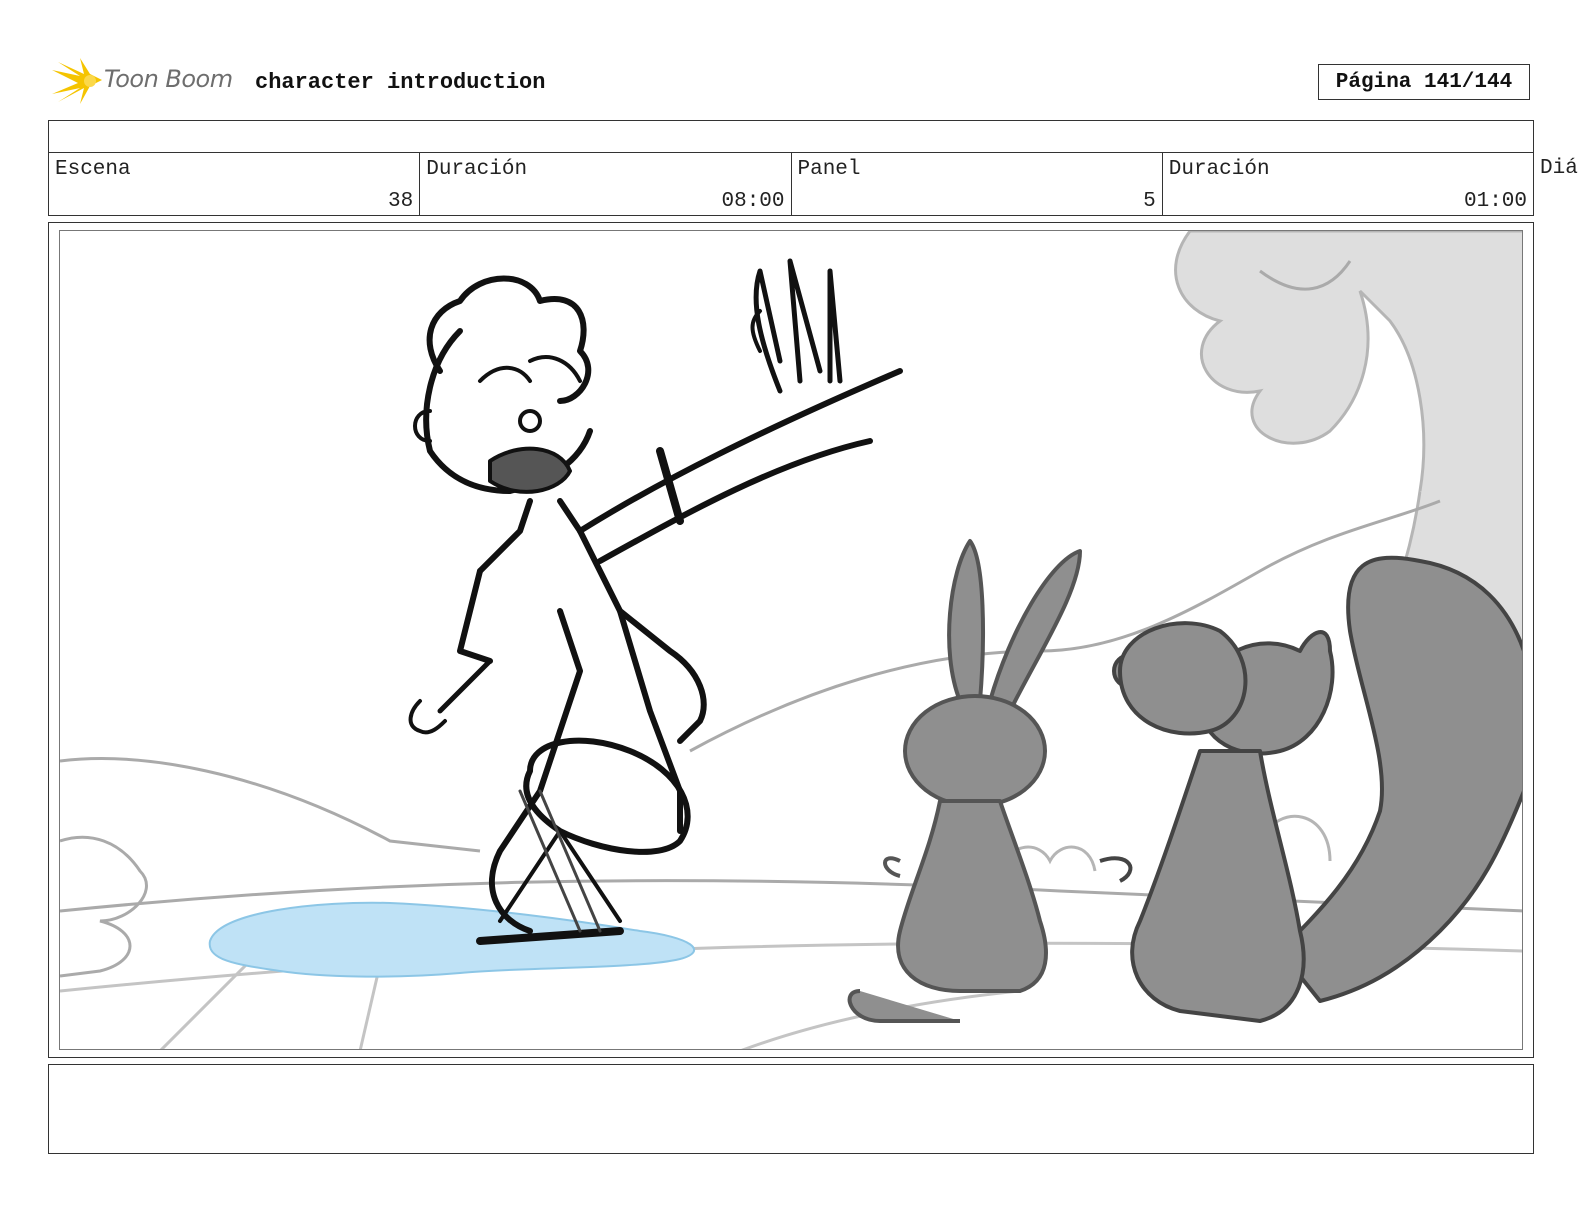 Image resolution: width=1582 pixels, height=1225 pixels. What do you see at coordinates (791, 1109) in the screenshot?
I see `panel-notes-box` at bounding box center [791, 1109].